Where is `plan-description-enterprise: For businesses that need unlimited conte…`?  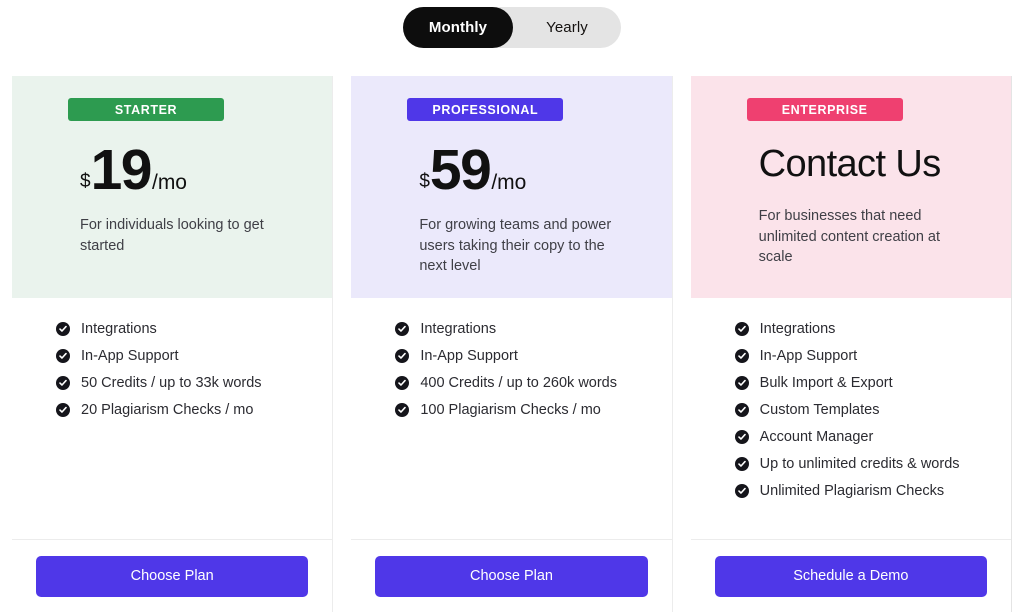 plan-description-enterprise: For businesses that need unlimited conte… is located at coordinates (849, 237).